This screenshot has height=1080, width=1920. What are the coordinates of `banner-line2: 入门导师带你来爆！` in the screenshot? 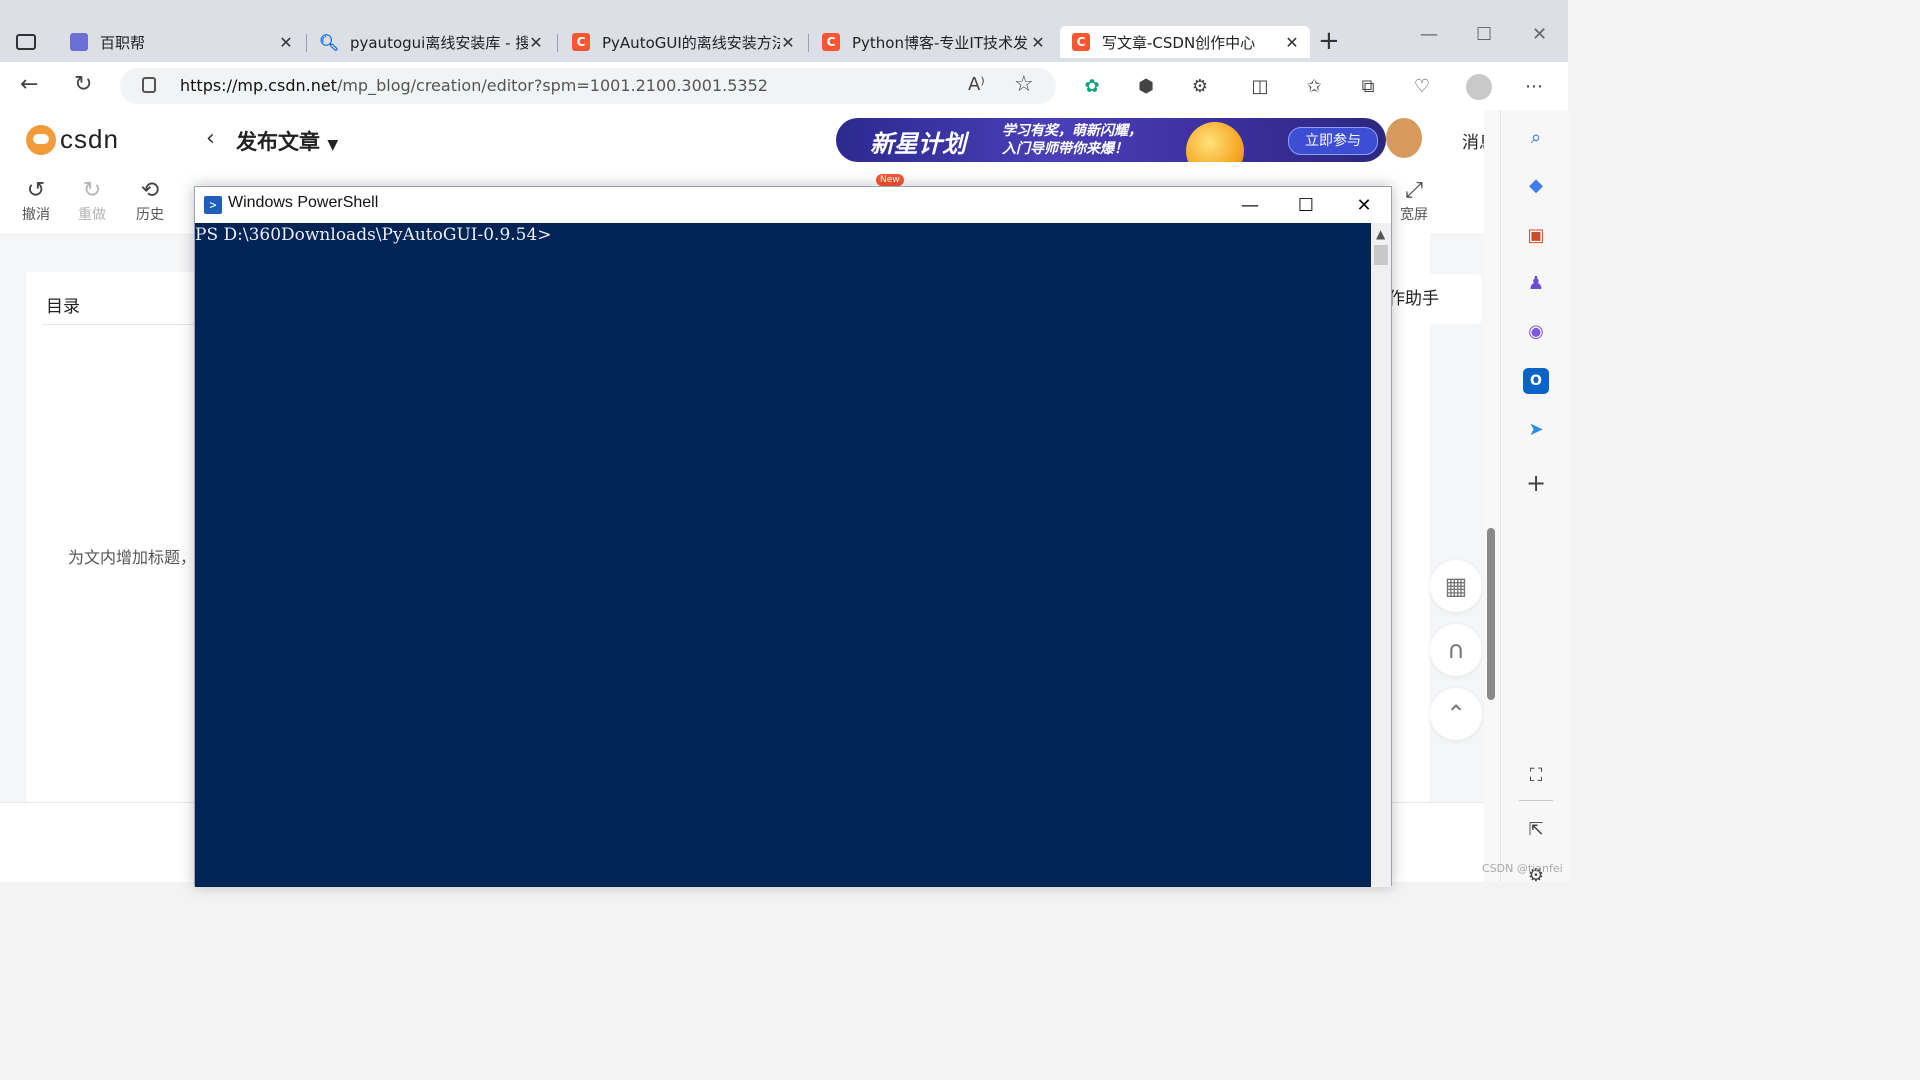 It's located at (1065, 149).